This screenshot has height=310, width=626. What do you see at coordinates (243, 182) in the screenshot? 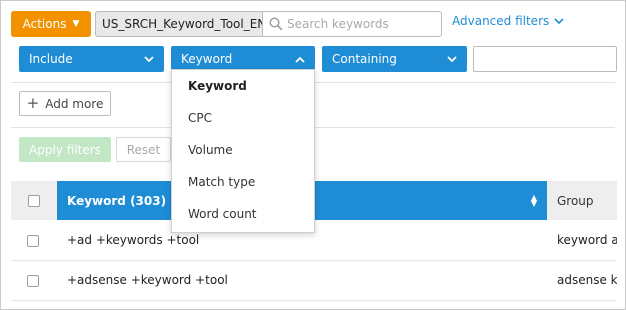
I see `dropdown-option-match-type: Match type` at bounding box center [243, 182].